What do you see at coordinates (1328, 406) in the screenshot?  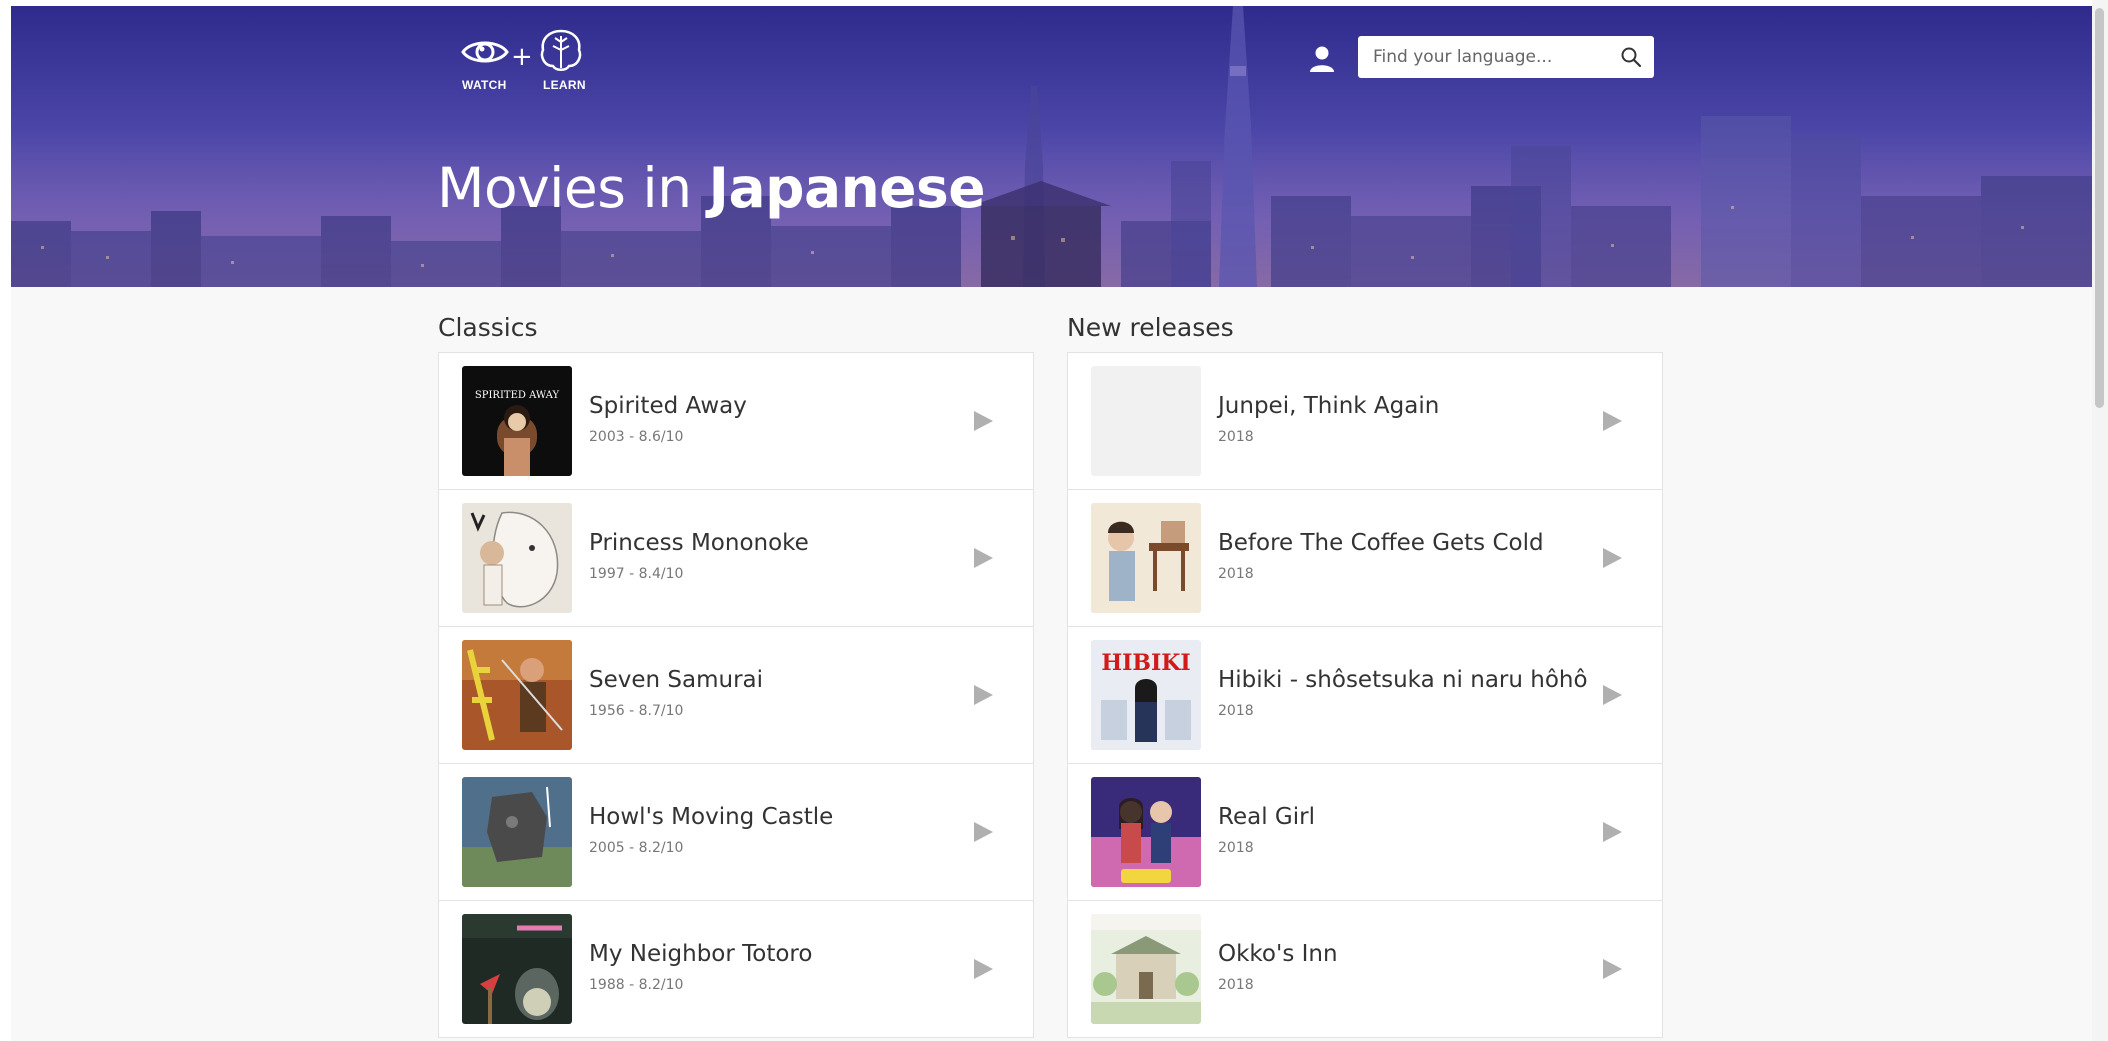 I see `movie-title: Junpei, Think Again` at bounding box center [1328, 406].